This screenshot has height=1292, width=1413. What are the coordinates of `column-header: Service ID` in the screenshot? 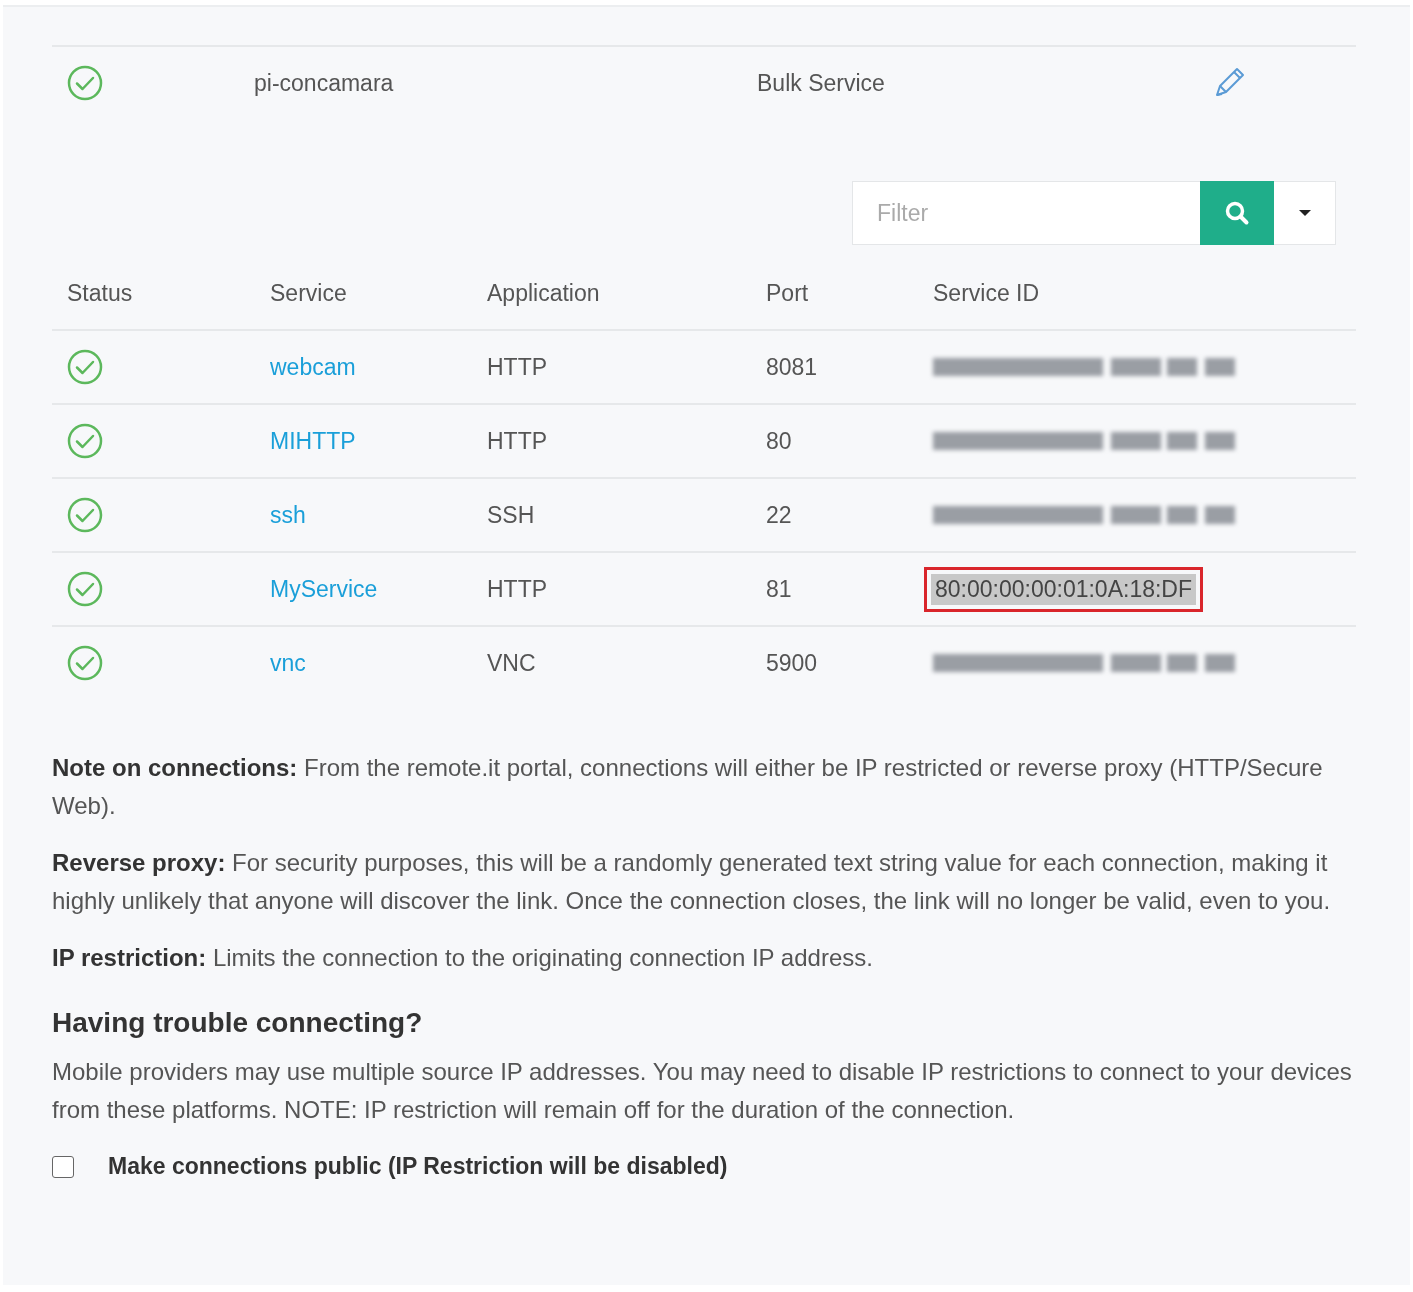 It's located at (986, 293).